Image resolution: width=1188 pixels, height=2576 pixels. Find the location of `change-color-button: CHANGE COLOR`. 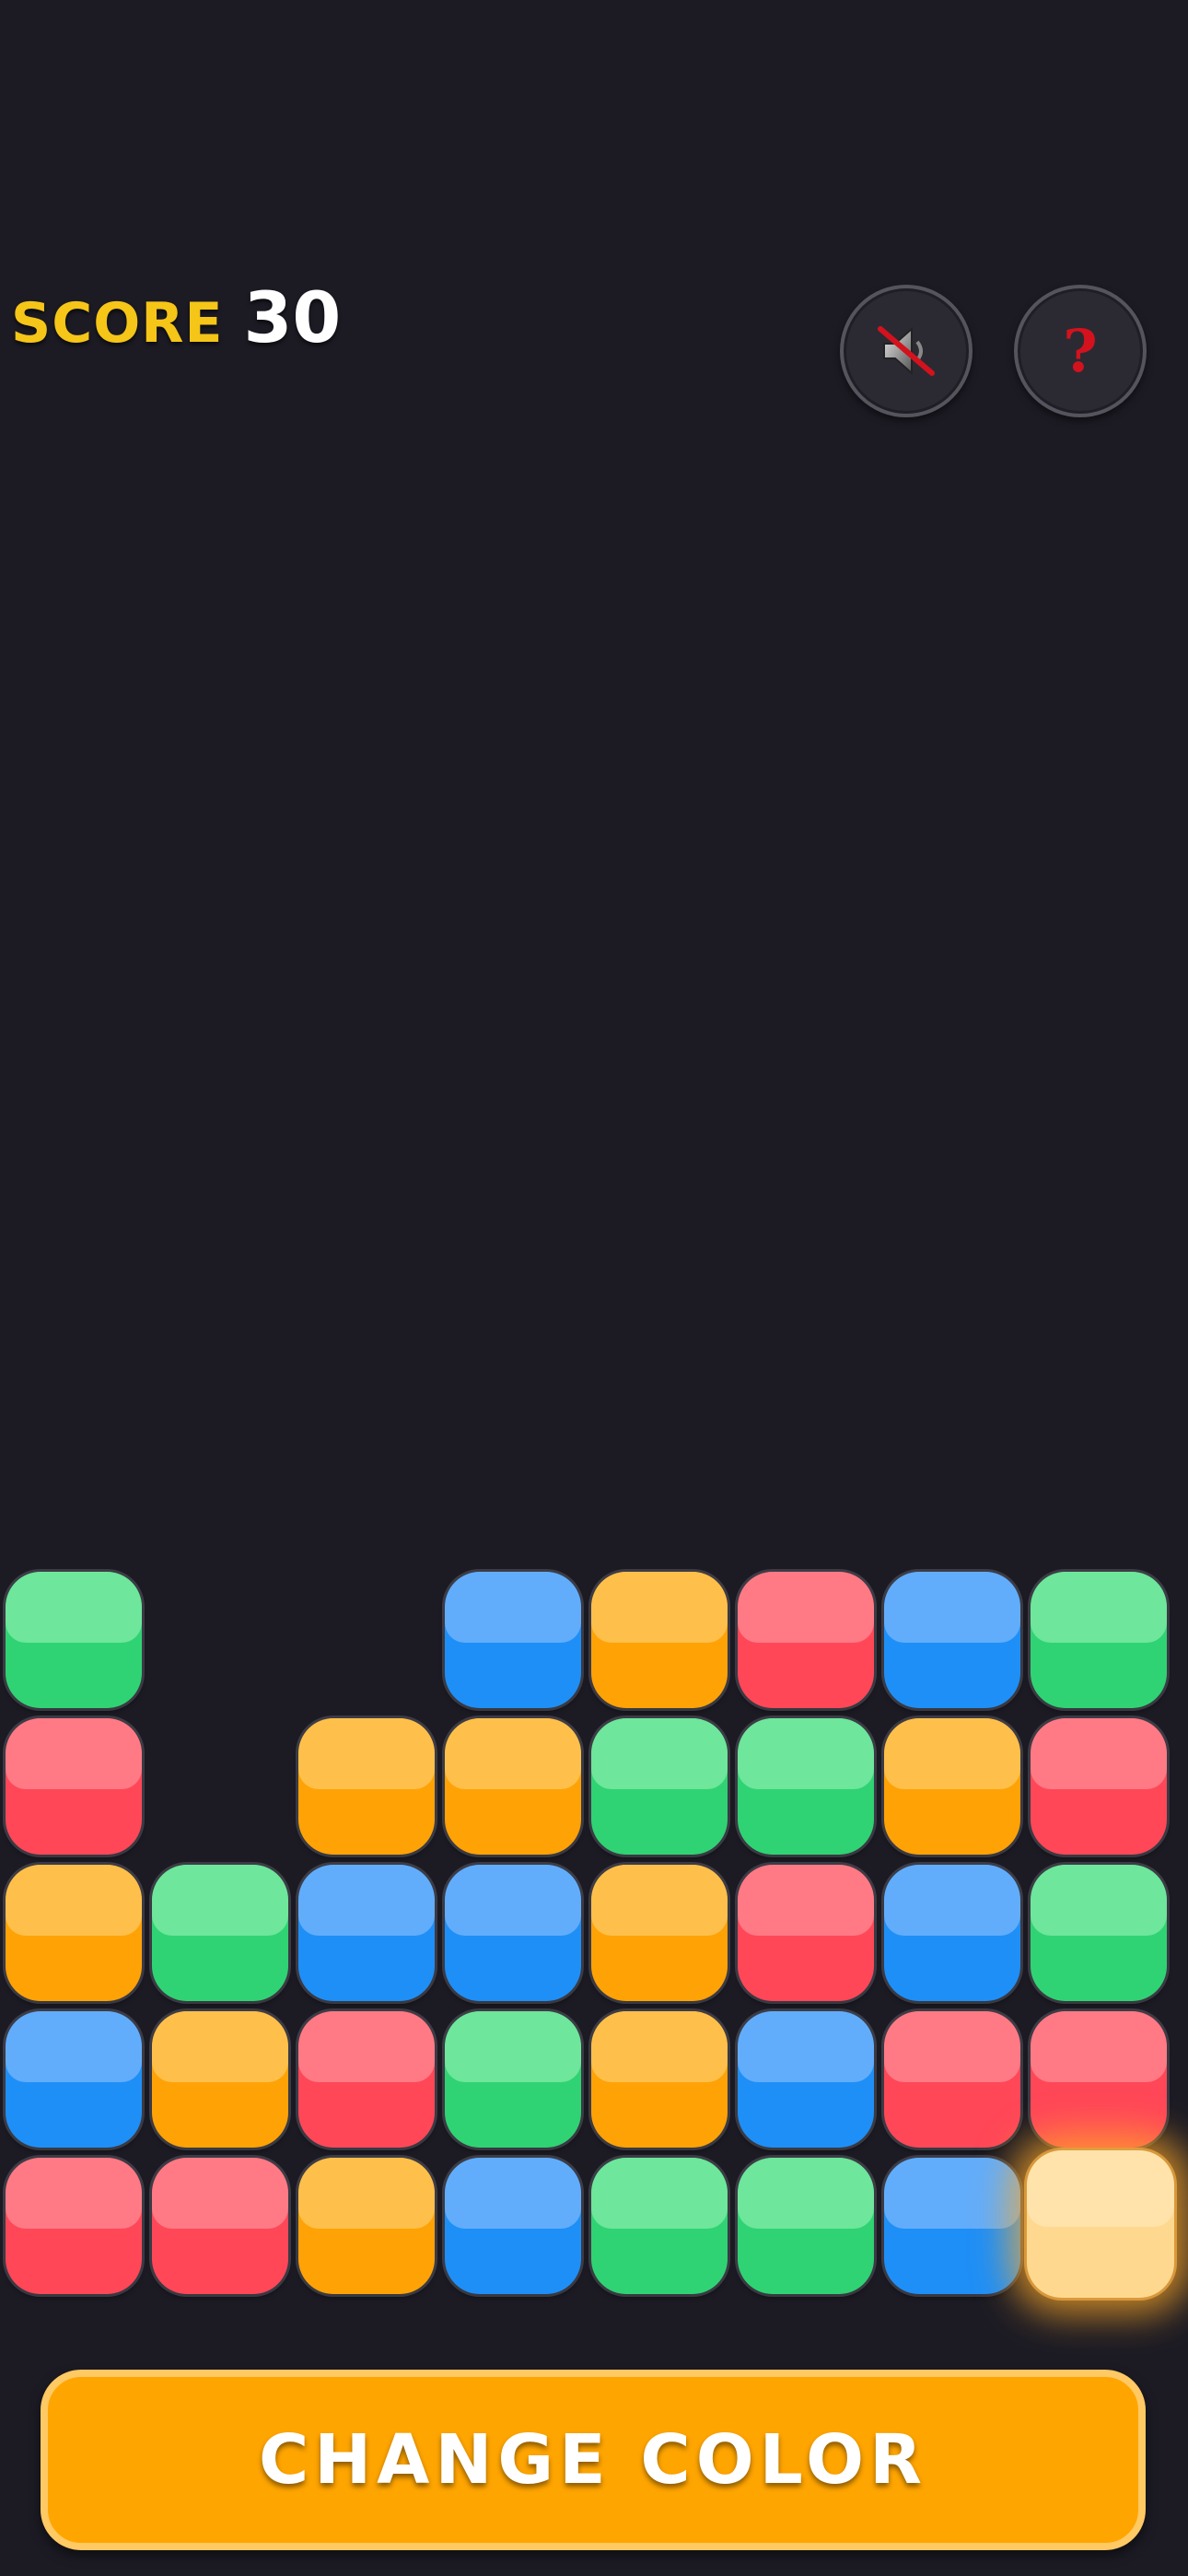

change-color-button: CHANGE COLOR is located at coordinates (593, 2460).